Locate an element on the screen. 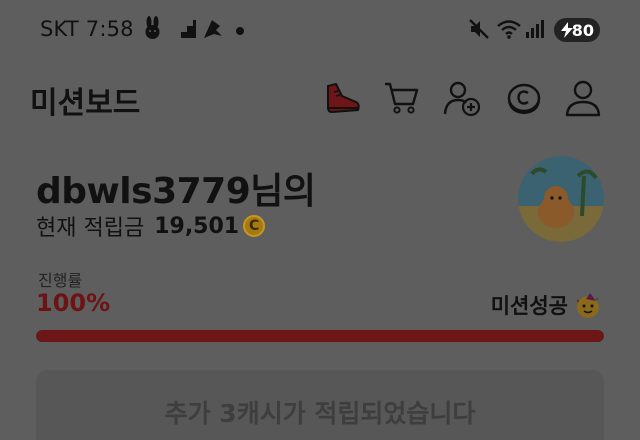 This screenshot has width=640, height=440. mute-icon is located at coordinates (479, 29).